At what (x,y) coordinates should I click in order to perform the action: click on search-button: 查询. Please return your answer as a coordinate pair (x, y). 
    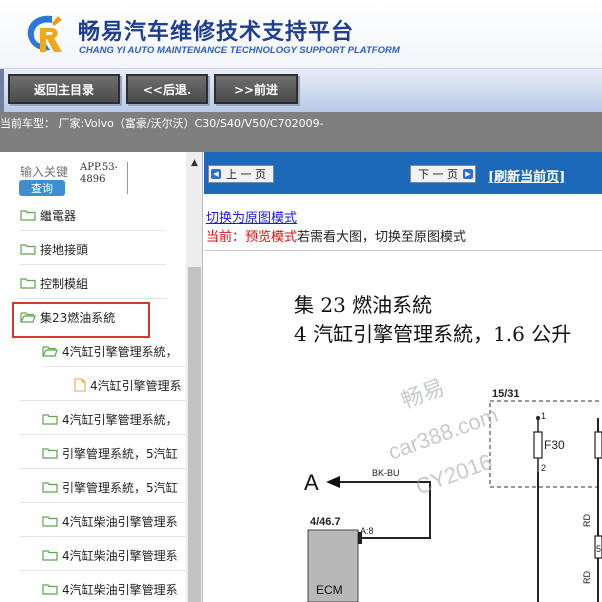
    Looking at the image, I should click on (42, 188).